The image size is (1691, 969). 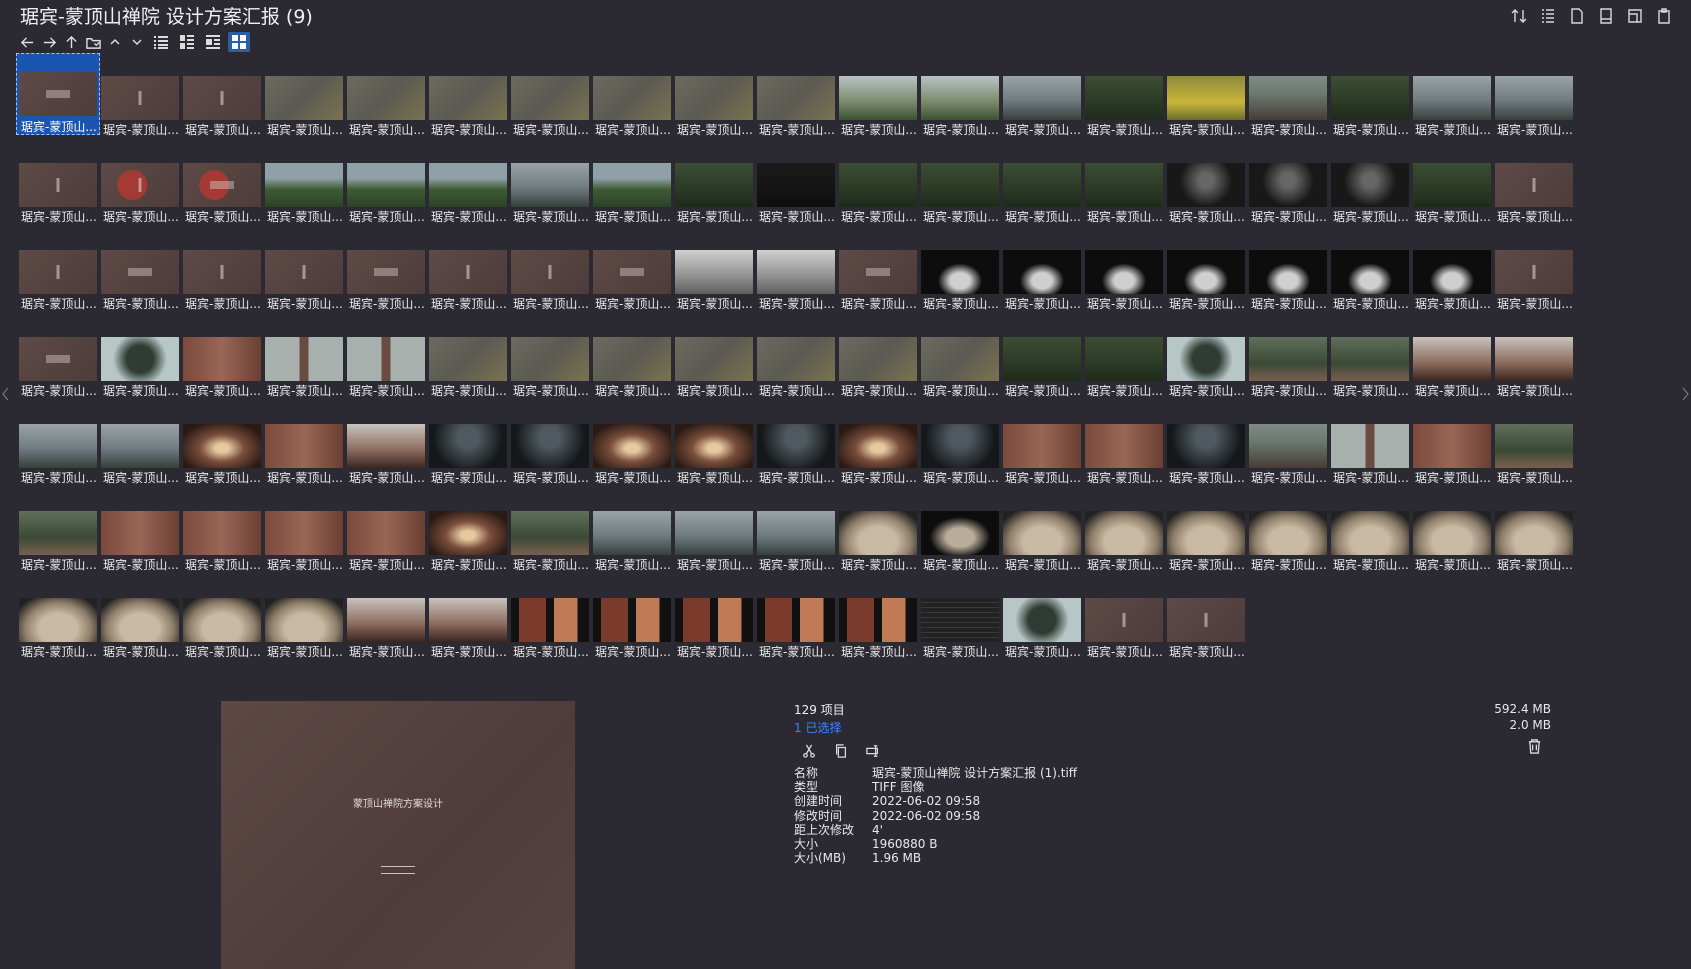 What do you see at coordinates (1547, 15) in the screenshot?
I see `details-list-icon` at bounding box center [1547, 15].